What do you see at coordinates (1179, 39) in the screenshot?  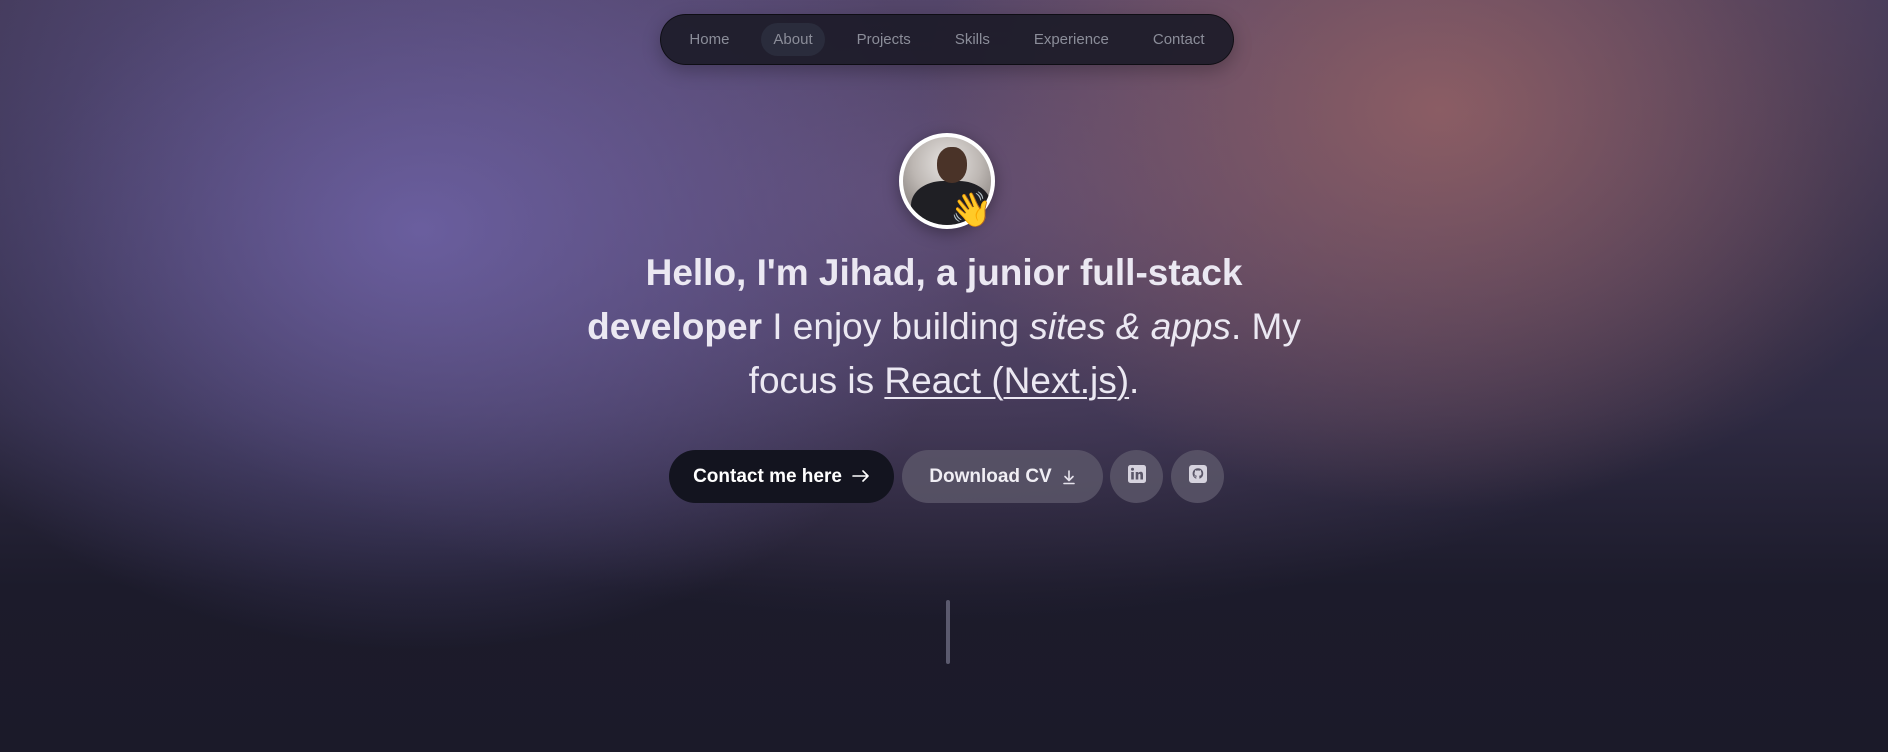 I see `nav-item-contact: Contact` at bounding box center [1179, 39].